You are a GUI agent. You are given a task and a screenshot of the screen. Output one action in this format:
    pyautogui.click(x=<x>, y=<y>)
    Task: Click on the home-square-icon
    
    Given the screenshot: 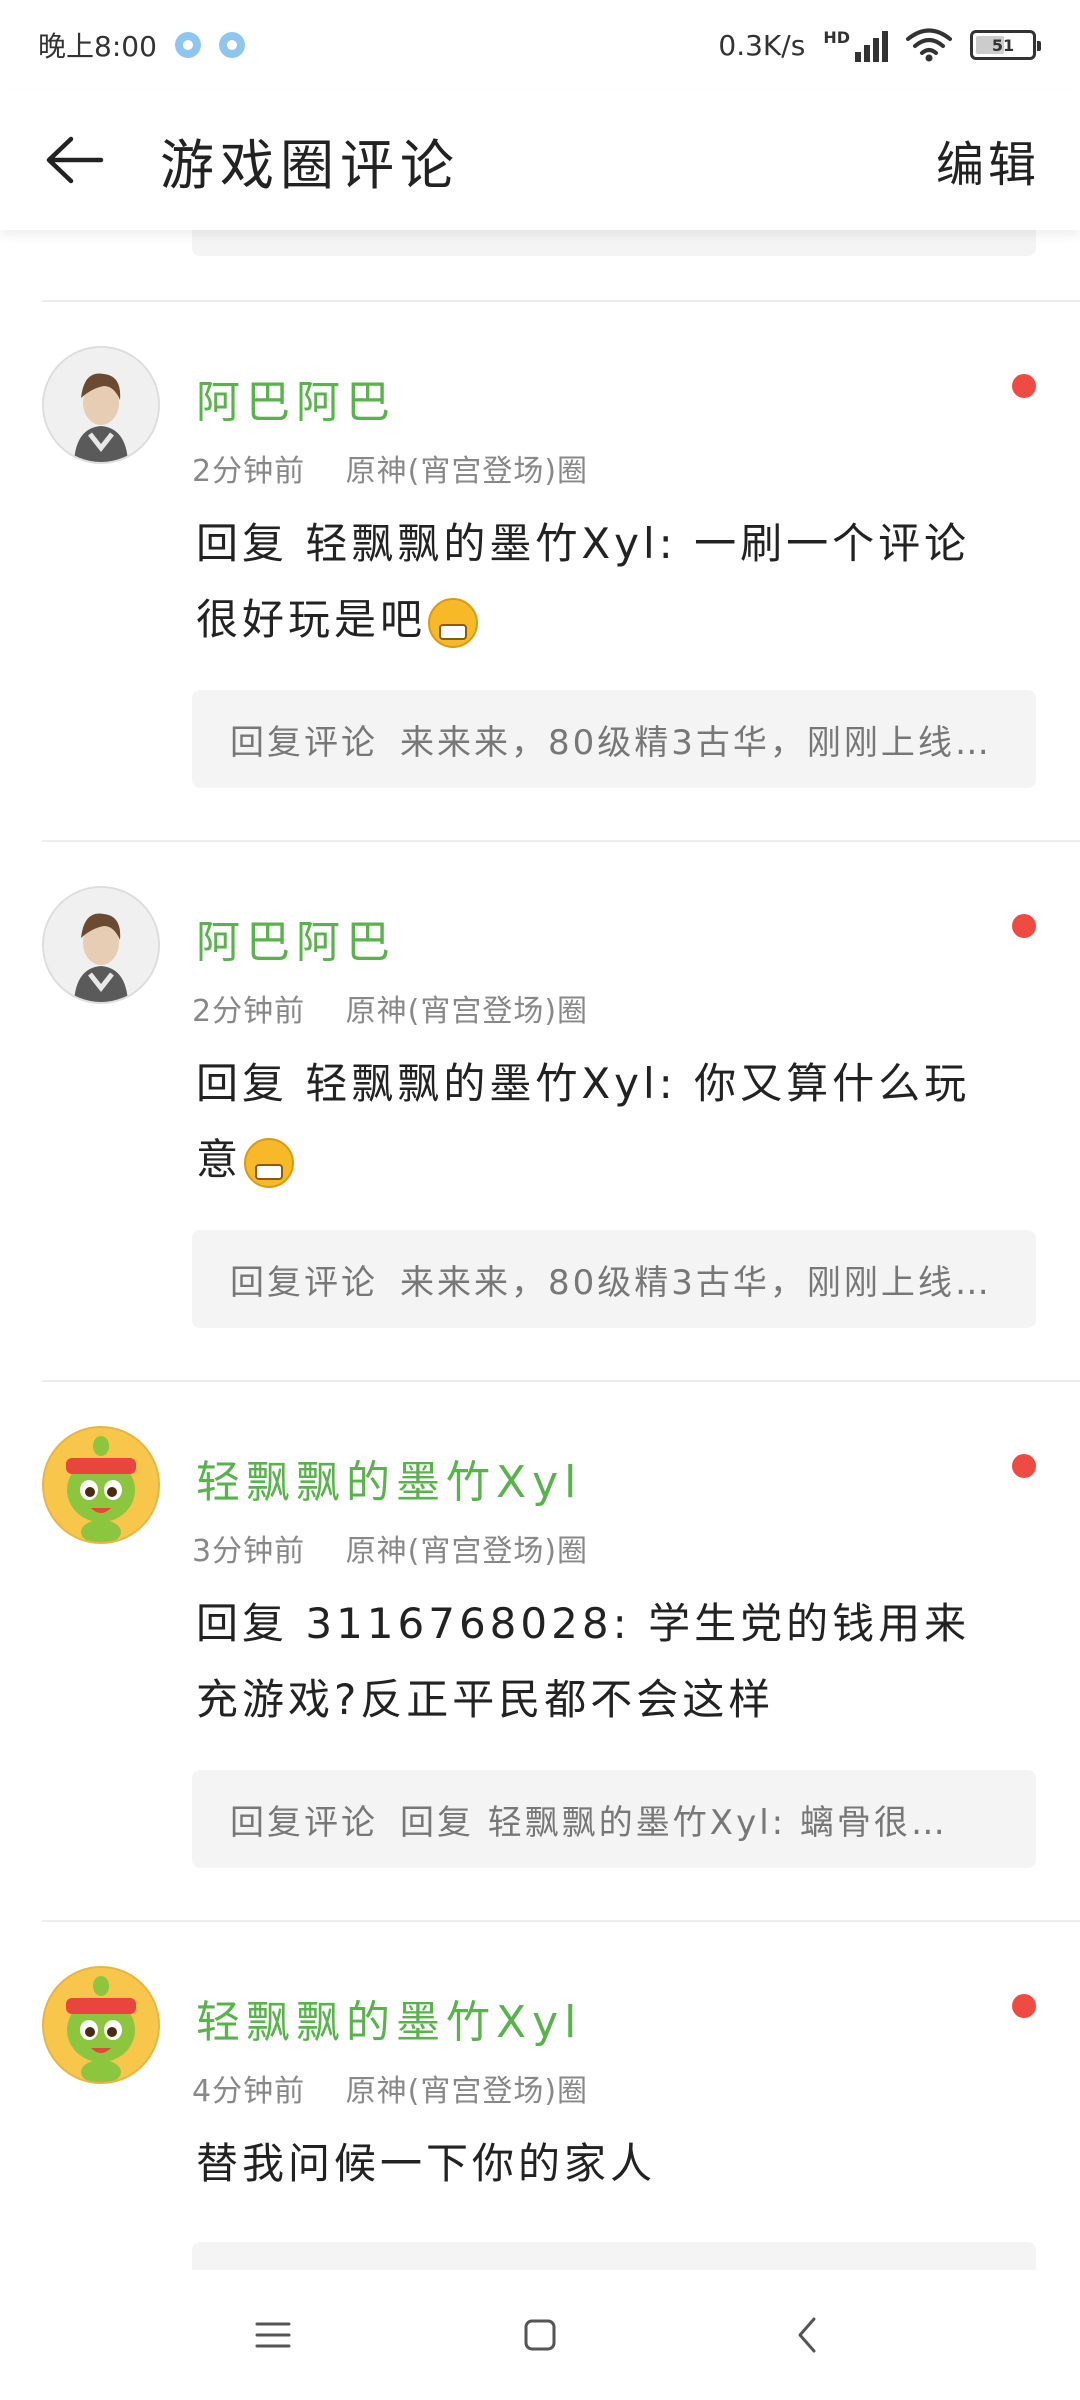 What is the action you would take?
    pyautogui.click(x=540, y=2335)
    